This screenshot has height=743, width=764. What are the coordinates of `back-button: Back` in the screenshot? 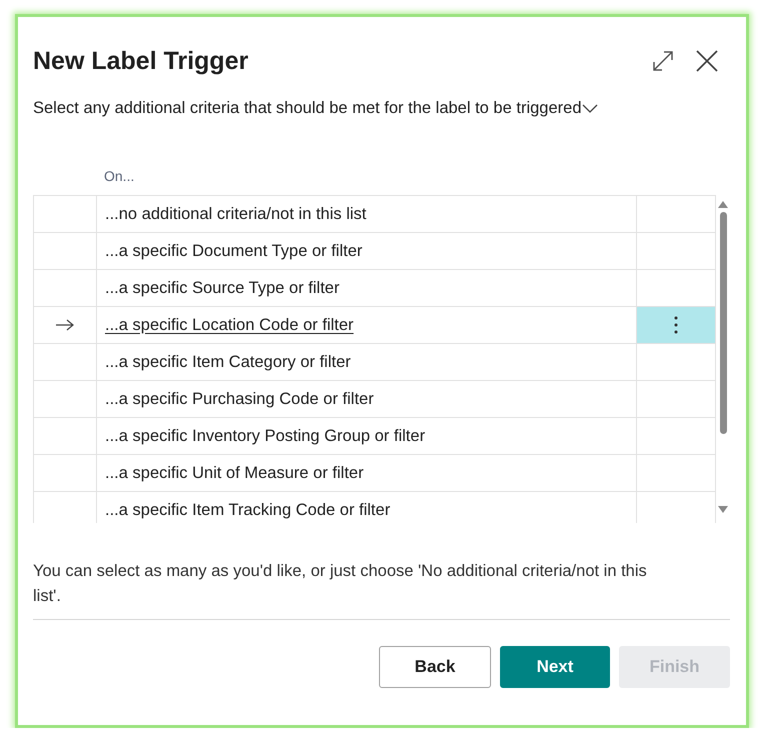 It's located at (435, 667).